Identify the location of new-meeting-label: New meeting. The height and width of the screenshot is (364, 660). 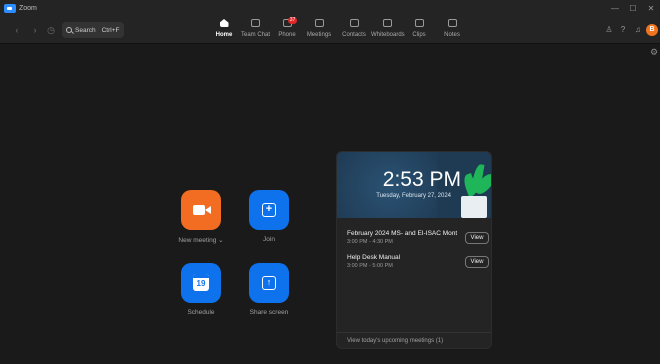
(197, 240).